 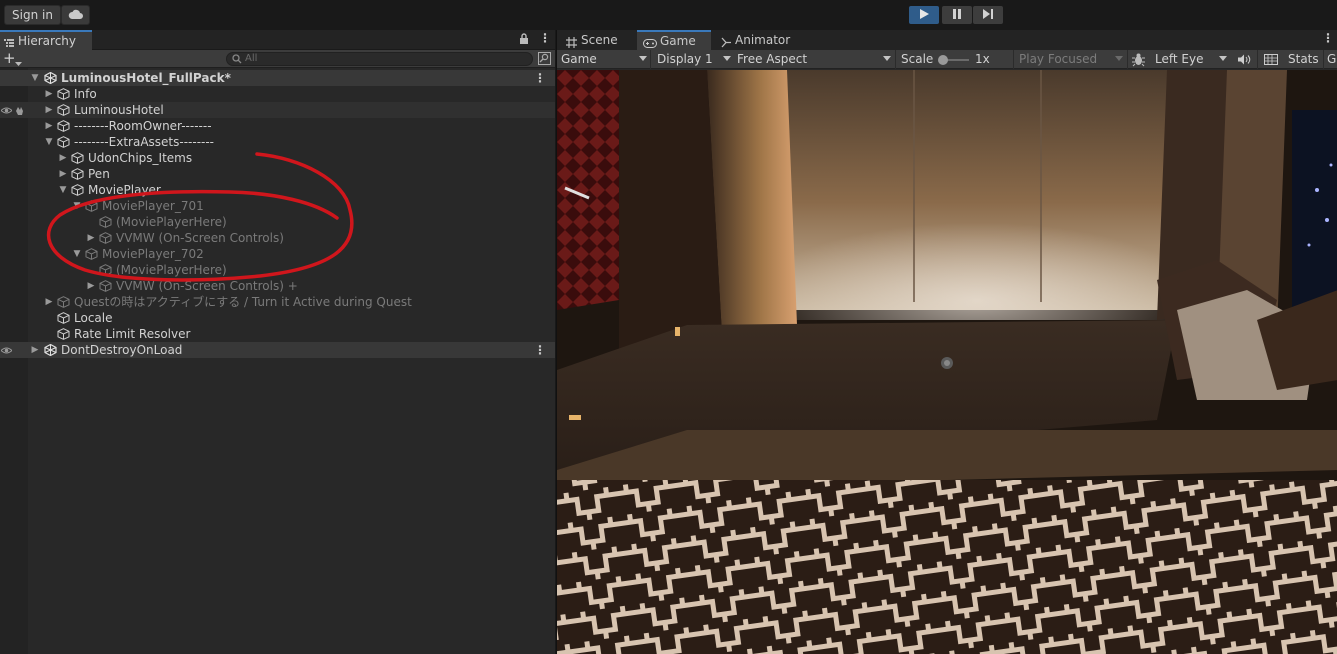 What do you see at coordinates (277, 350) in the screenshot?
I see `dont-destroy-scene-row: ▶ DontDestroyOnLoad ⋮` at bounding box center [277, 350].